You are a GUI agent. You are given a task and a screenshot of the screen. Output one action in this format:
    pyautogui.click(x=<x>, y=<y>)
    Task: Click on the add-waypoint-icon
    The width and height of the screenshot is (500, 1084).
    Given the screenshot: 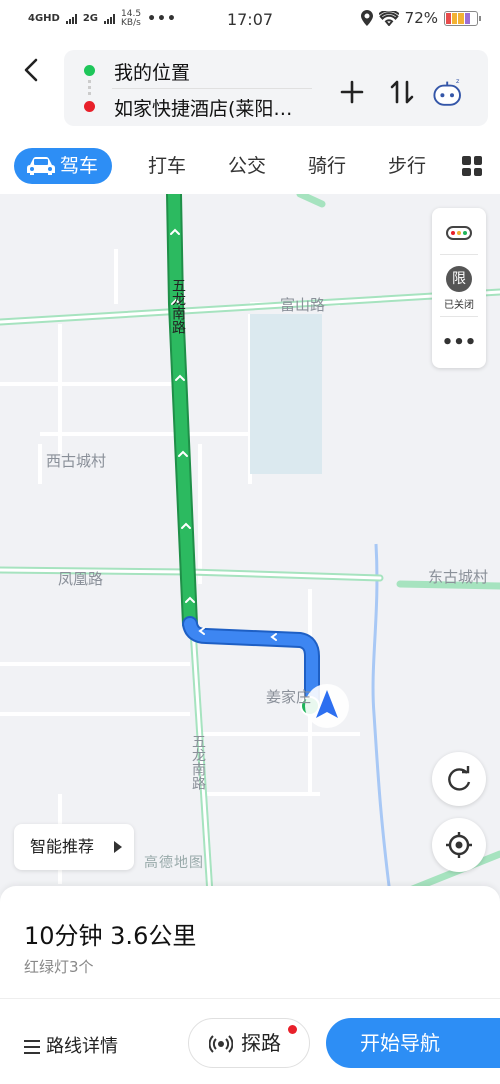 What is the action you would take?
    pyautogui.click(x=352, y=92)
    